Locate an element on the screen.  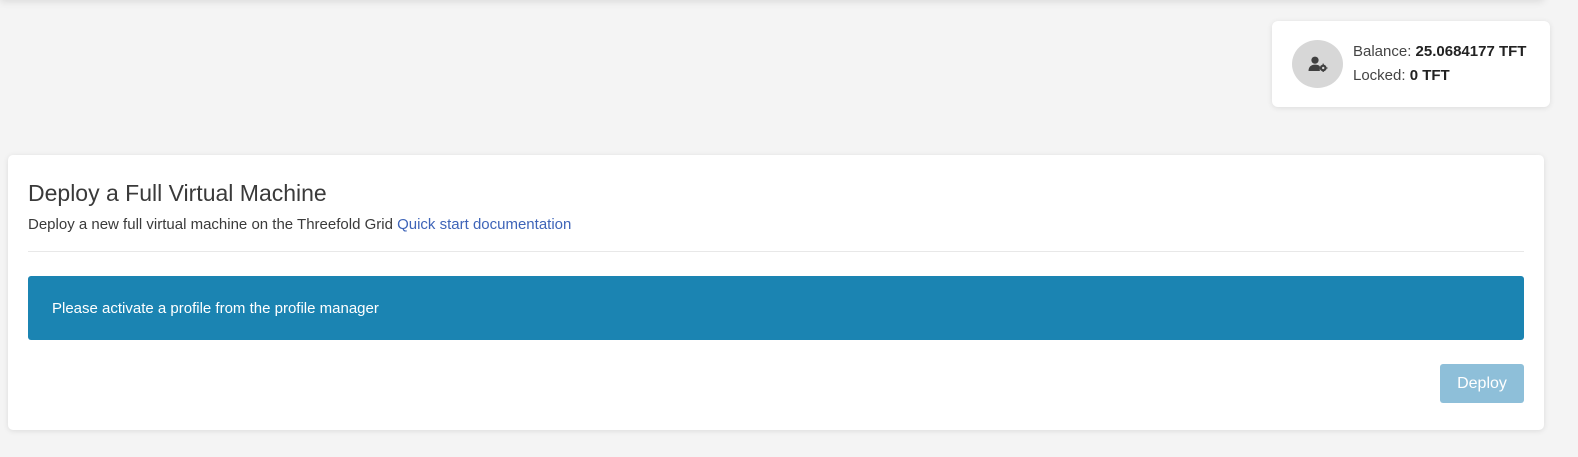
balance-label: Balance: is located at coordinates (1382, 51).